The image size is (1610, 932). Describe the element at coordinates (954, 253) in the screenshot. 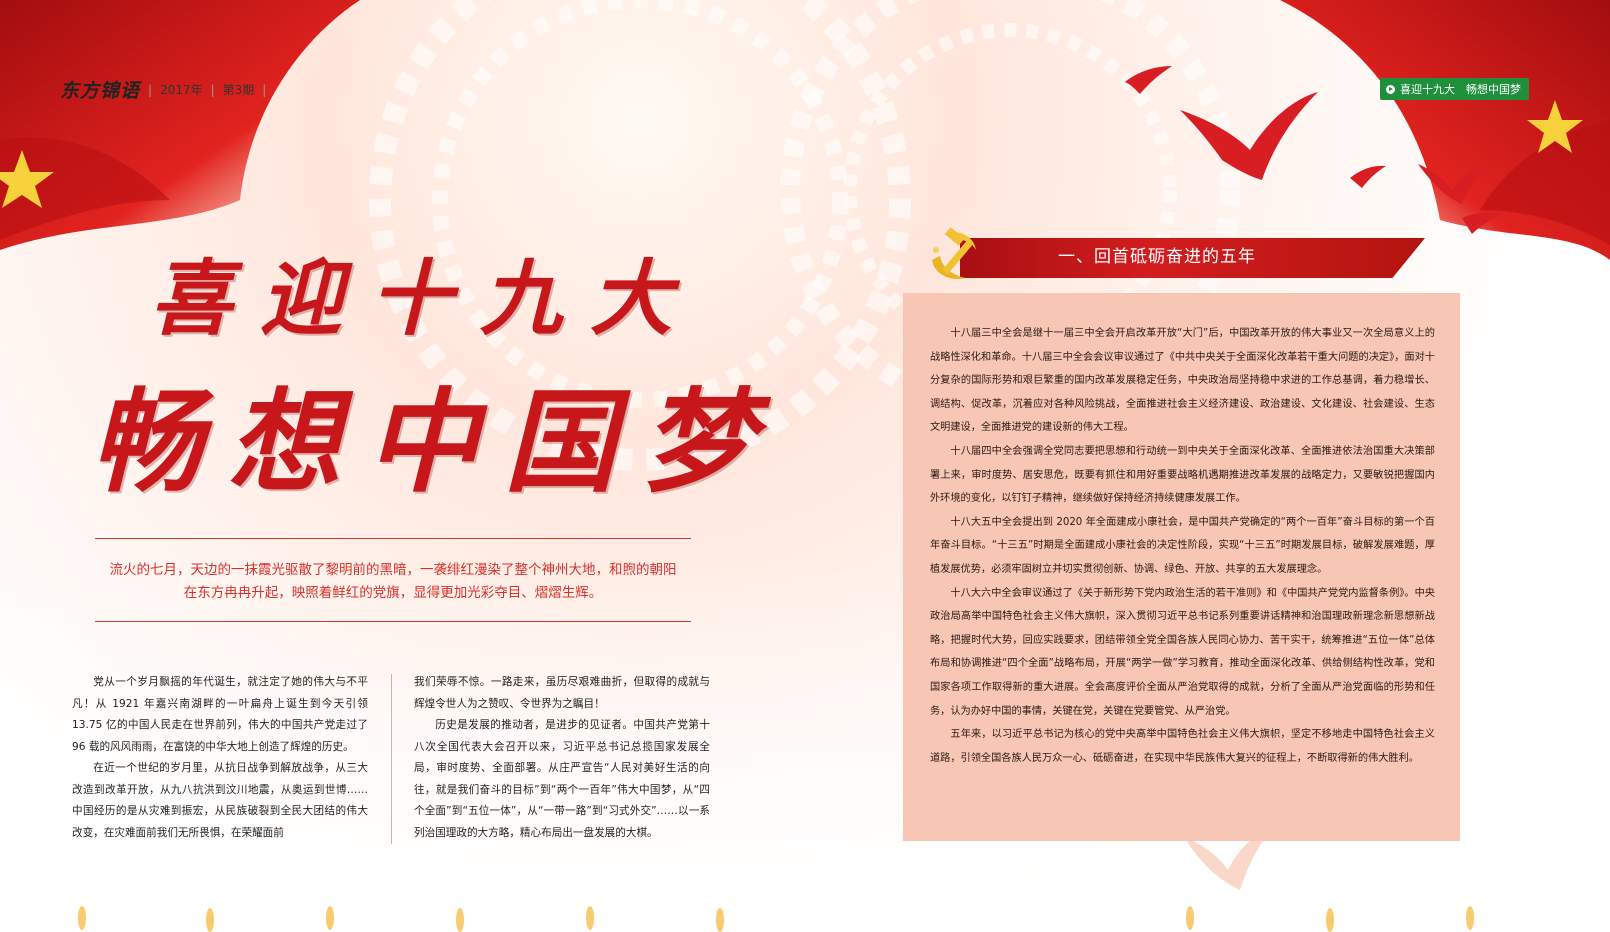

I see `party-emblem-icon` at that location.